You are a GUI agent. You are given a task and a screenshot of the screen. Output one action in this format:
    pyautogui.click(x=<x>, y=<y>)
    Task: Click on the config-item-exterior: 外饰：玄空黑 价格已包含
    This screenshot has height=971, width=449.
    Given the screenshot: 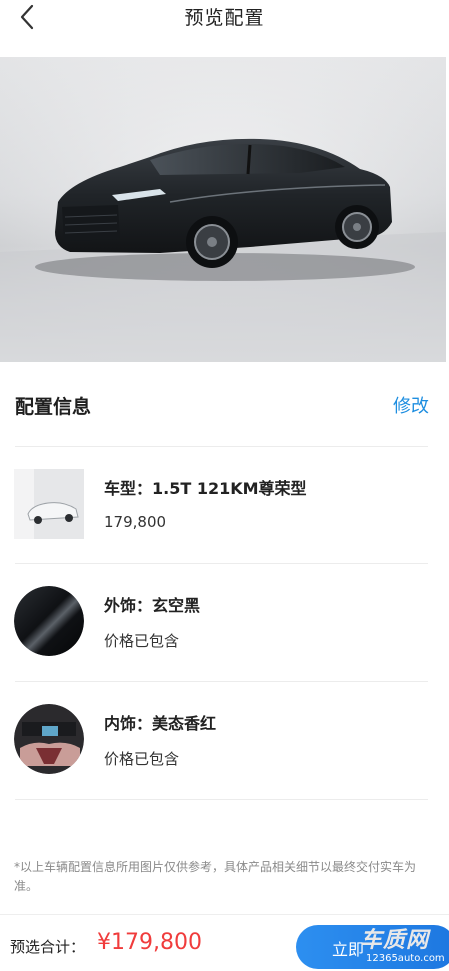 What is the action you would take?
    pyautogui.click(x=224, y=622)
    